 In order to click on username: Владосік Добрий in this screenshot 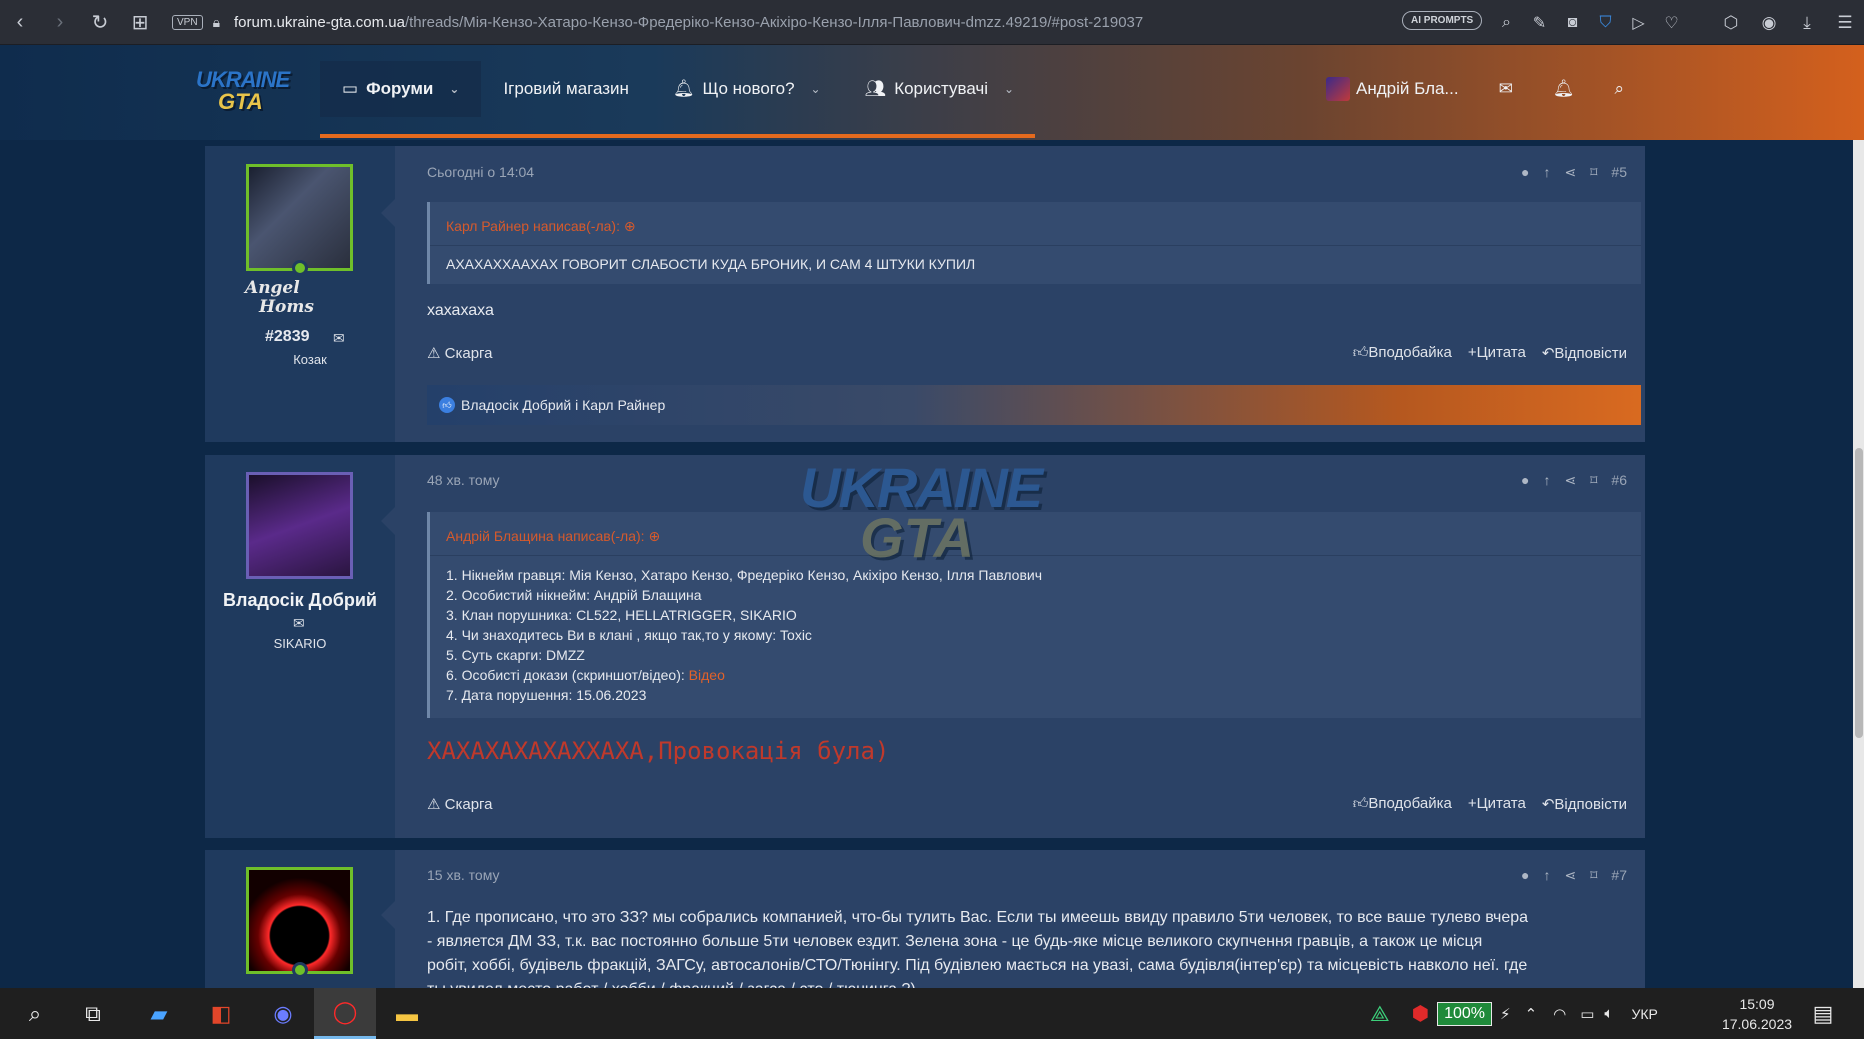, I will do `click(300, 600)`.